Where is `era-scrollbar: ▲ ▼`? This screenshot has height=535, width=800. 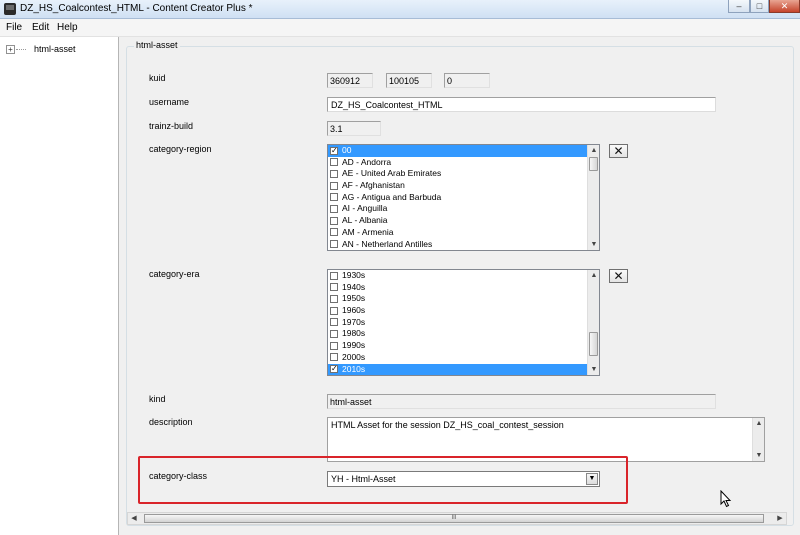
era-scrollbar: ▲ ▼ is located at coordinates (593, 322).